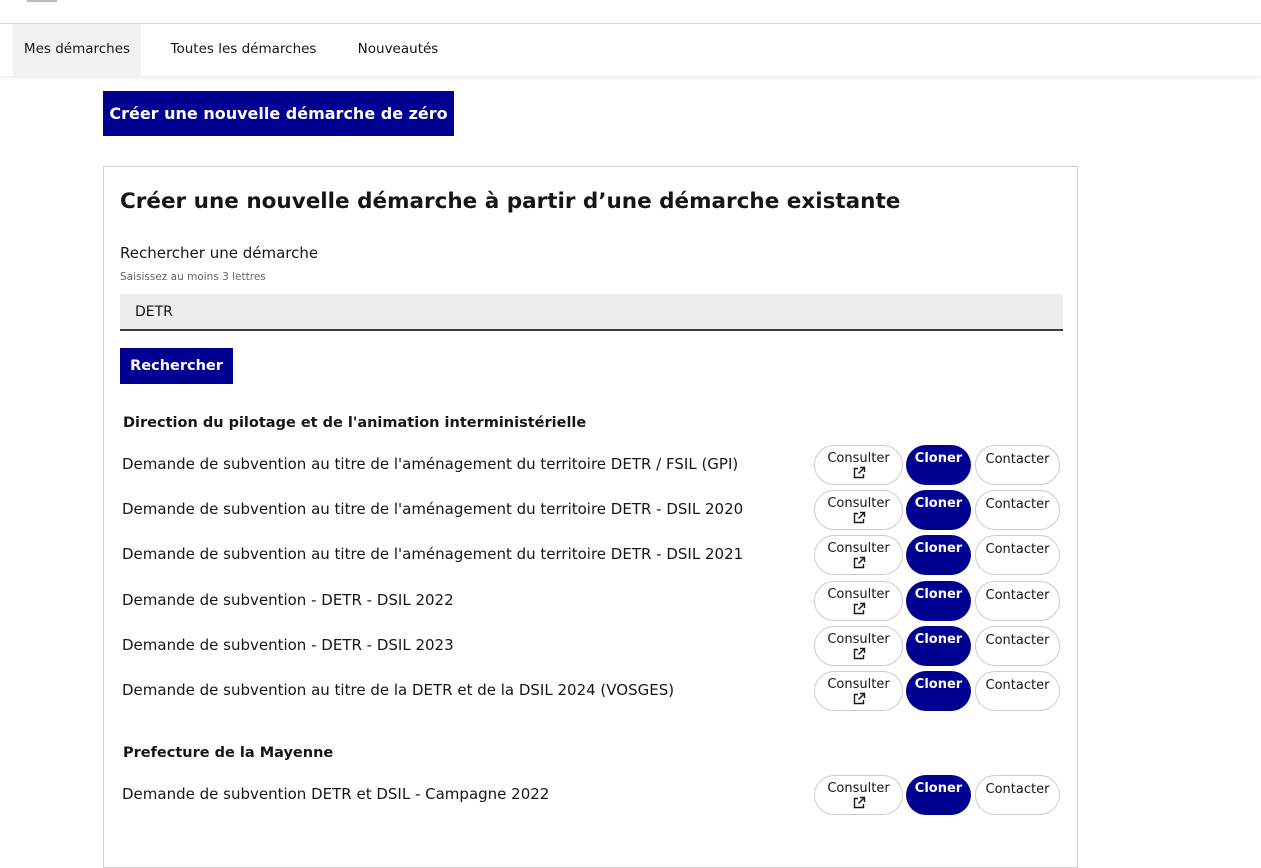 Image resolution: width=1261 pixels, height=868 pixels. What do you see at coordinates (288, 600) in the screenshot?
I see `procedure-title: Demande de subvention - DETR - DSIL 2022` at bounding box center [288, 600].